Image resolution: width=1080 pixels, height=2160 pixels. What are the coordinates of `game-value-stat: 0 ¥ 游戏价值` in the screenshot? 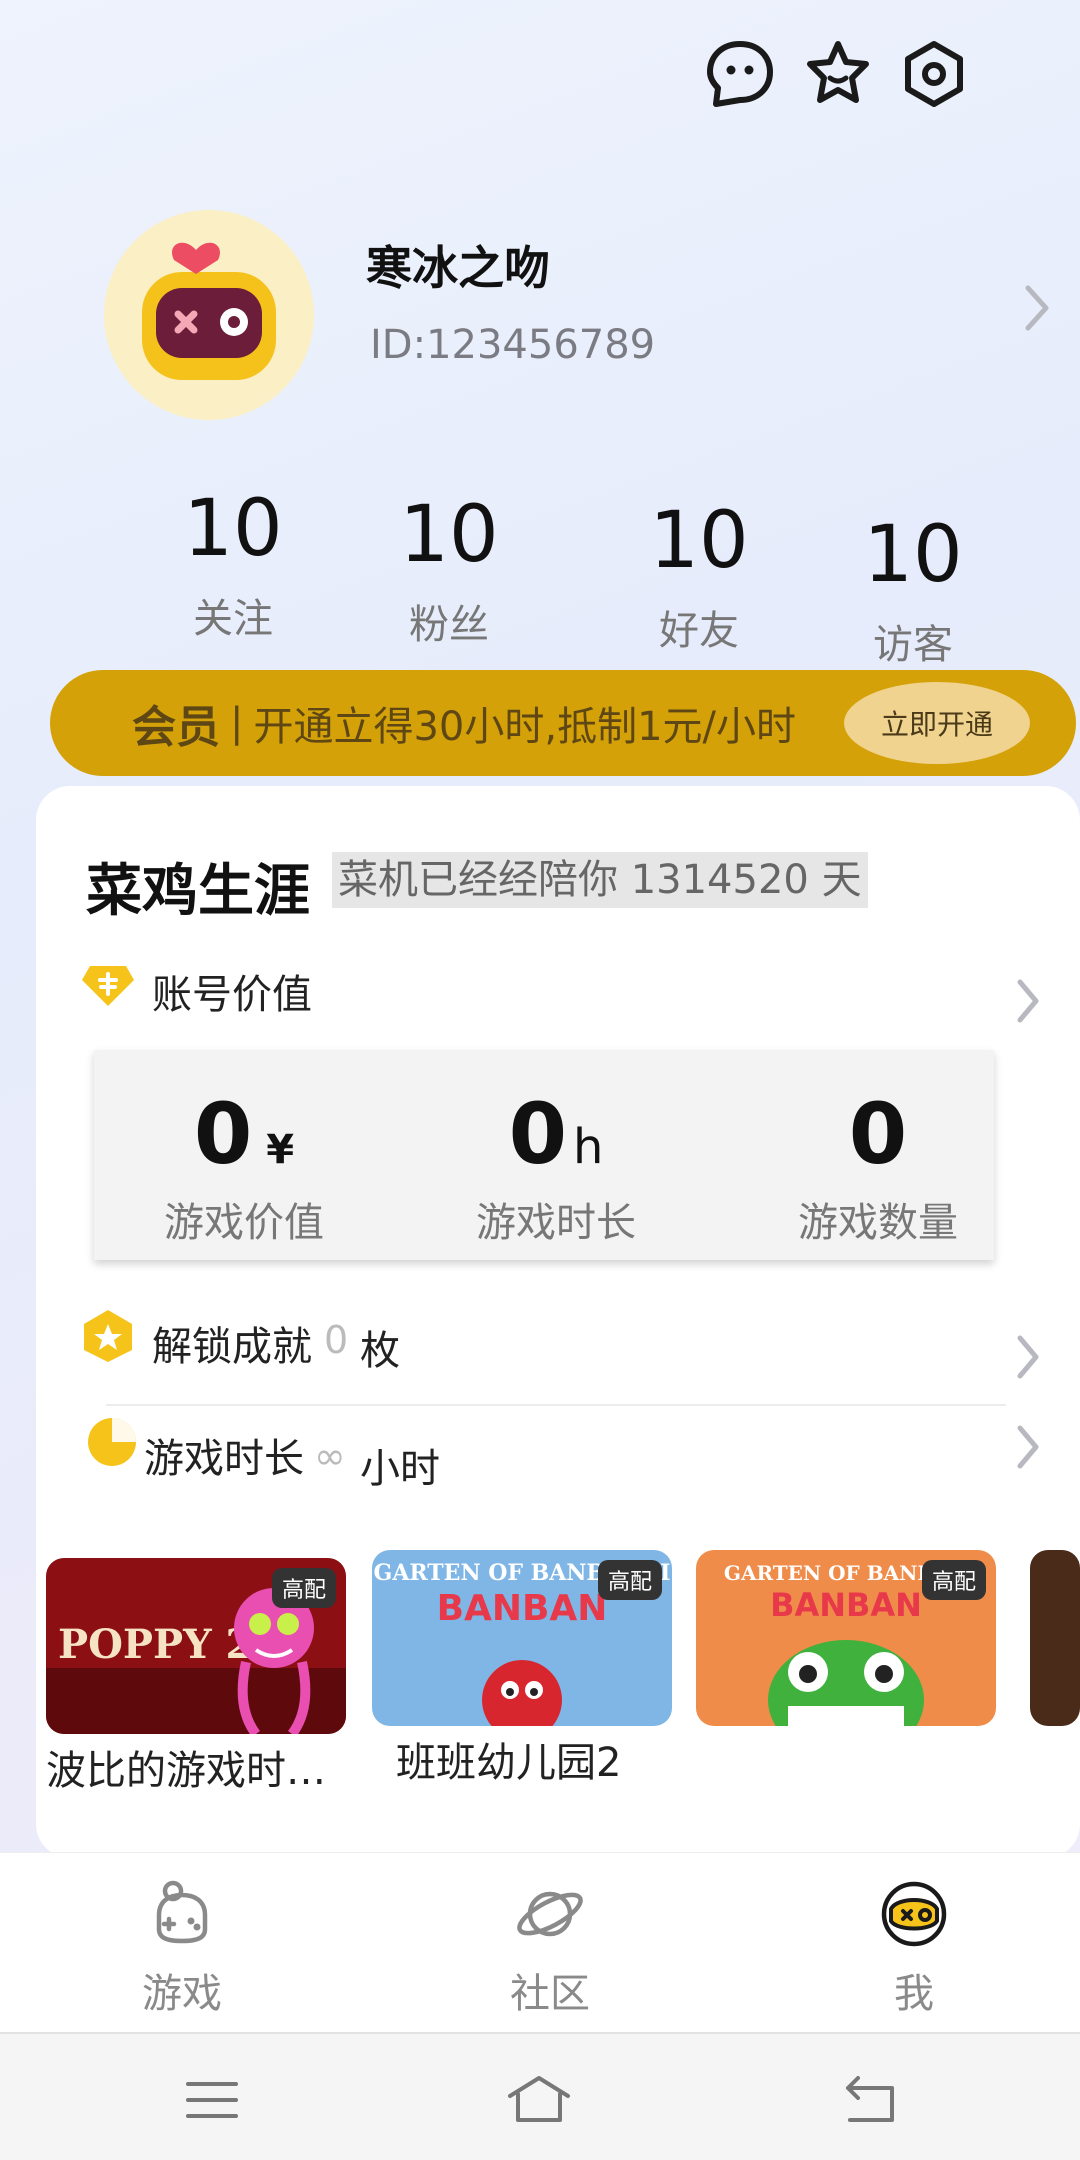 It's located at (244, 1170).